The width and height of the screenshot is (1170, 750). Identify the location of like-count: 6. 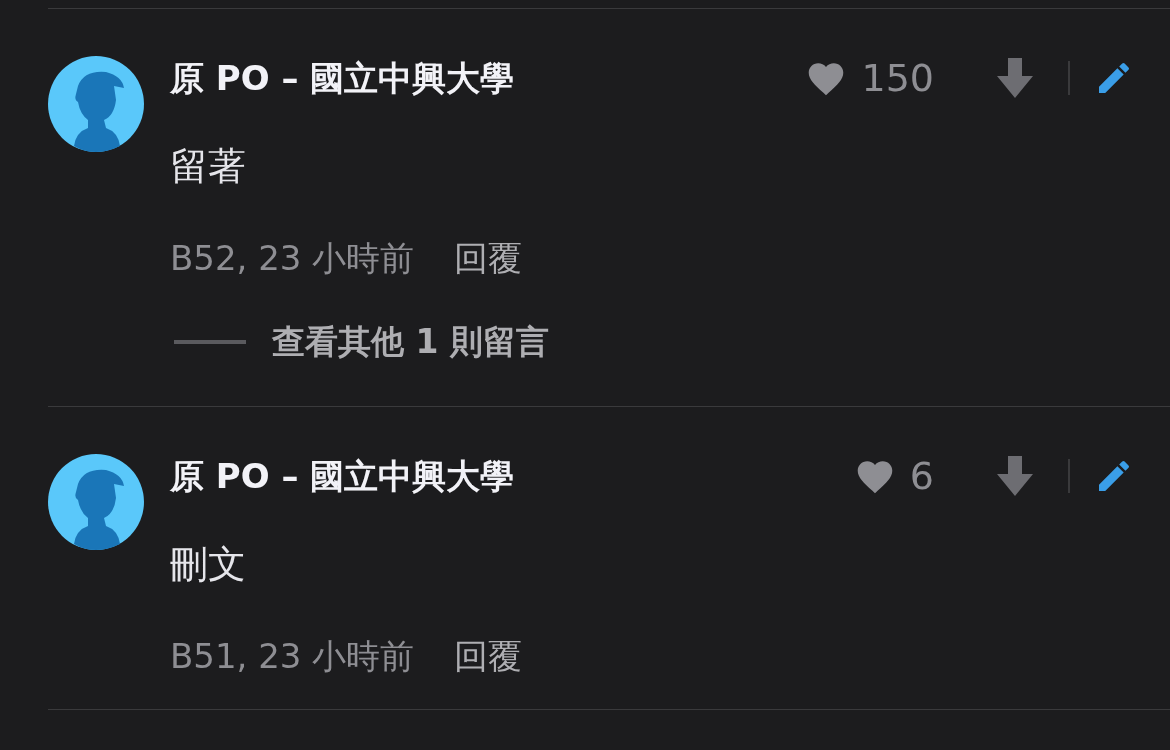
(921, 476).